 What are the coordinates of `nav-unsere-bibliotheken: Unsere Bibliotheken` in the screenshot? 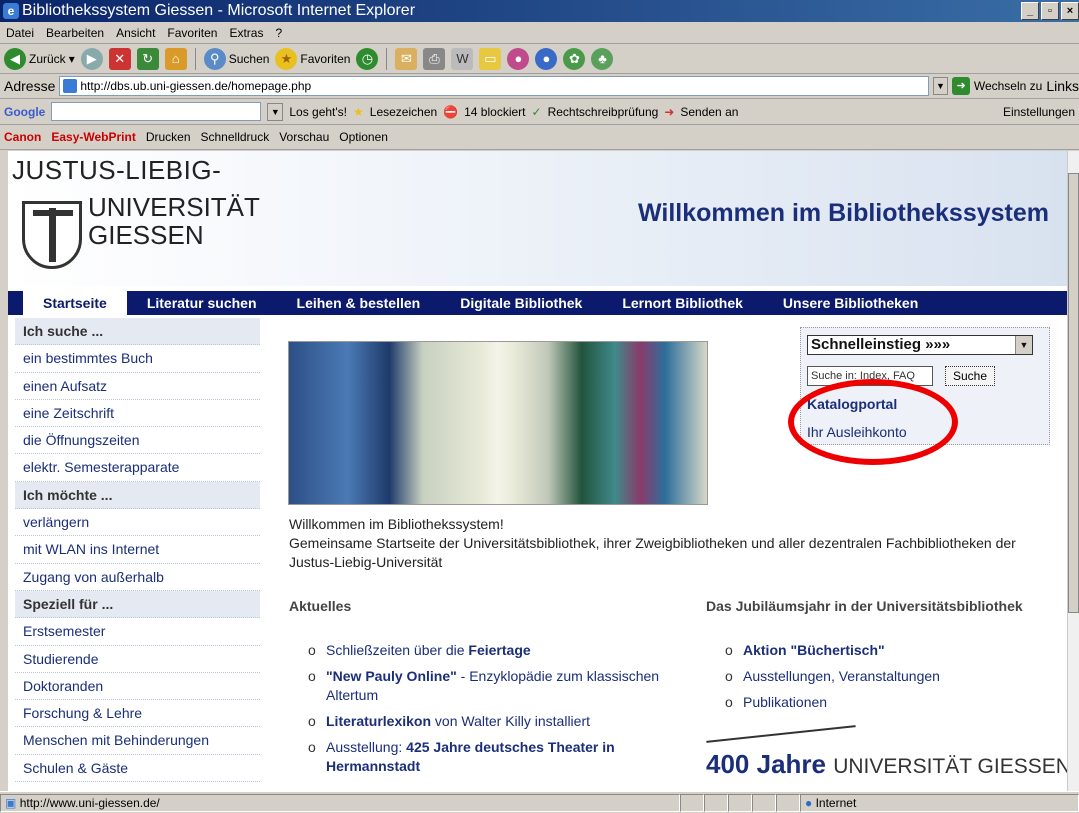 It's located at (850, 303).